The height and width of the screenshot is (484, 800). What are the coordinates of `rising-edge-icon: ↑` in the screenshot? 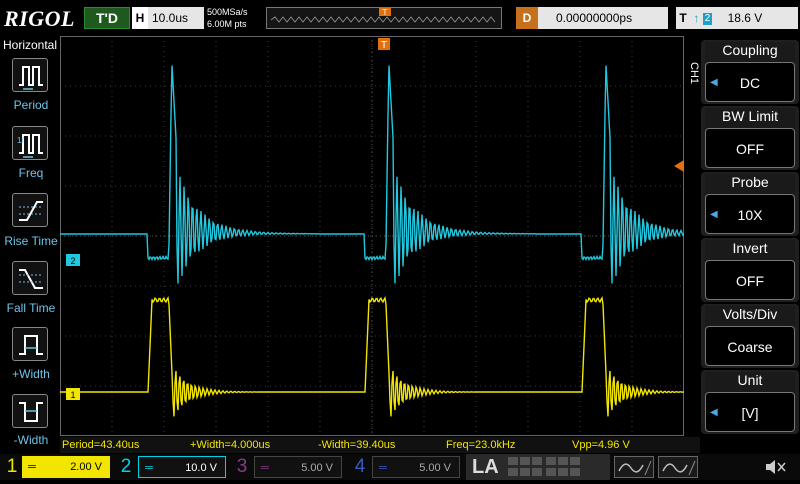 It's located at (696, 18).